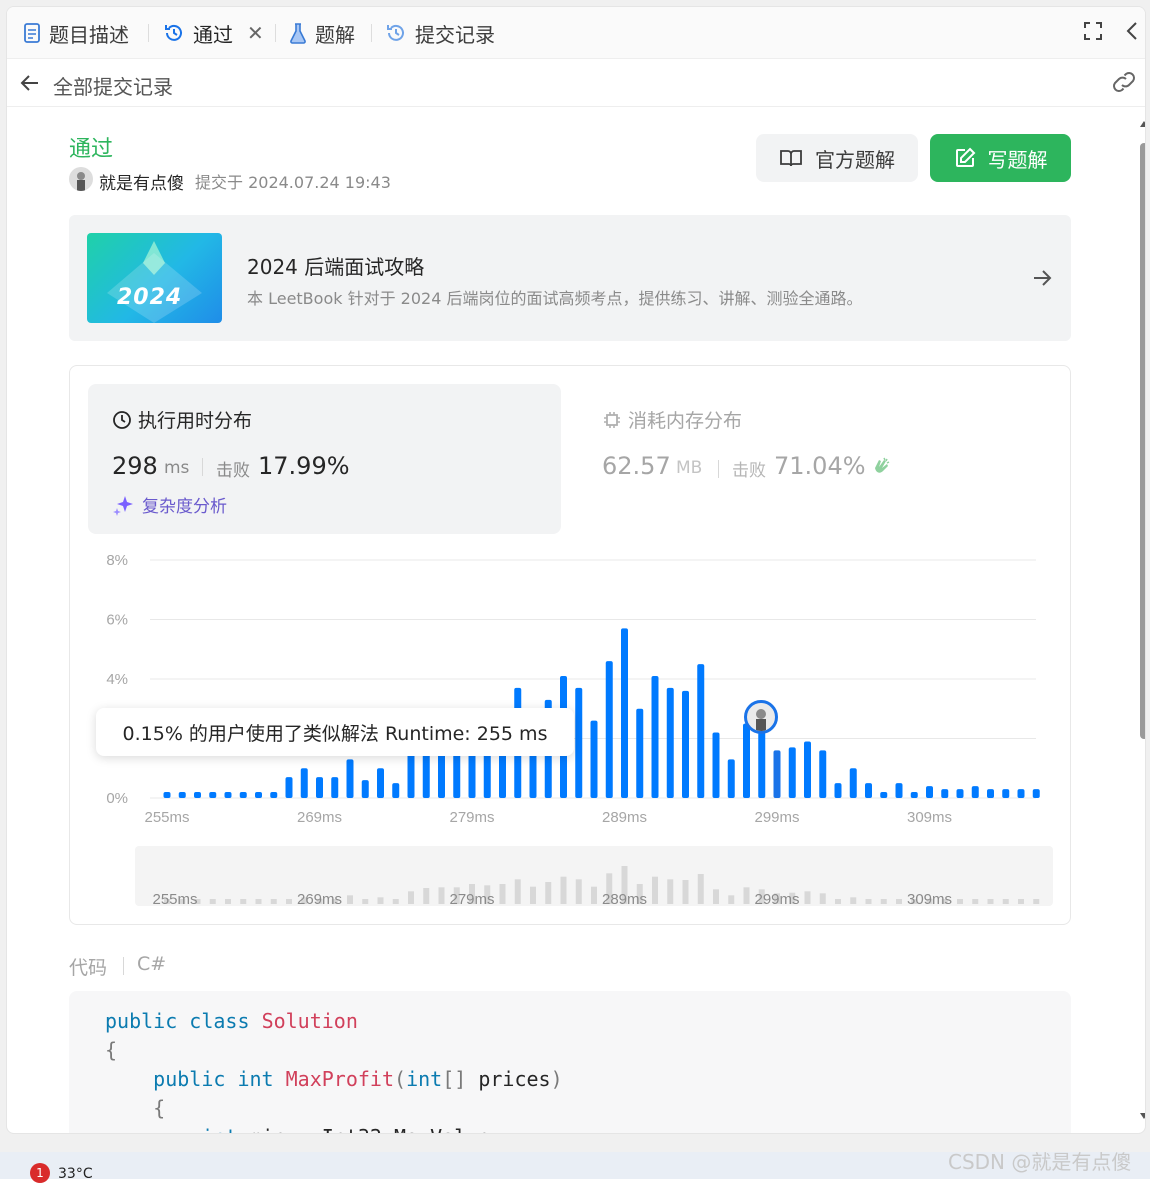 The image size is (1150, 1183). I want to click on author-name: 就是有点傻, so click(141, 181).